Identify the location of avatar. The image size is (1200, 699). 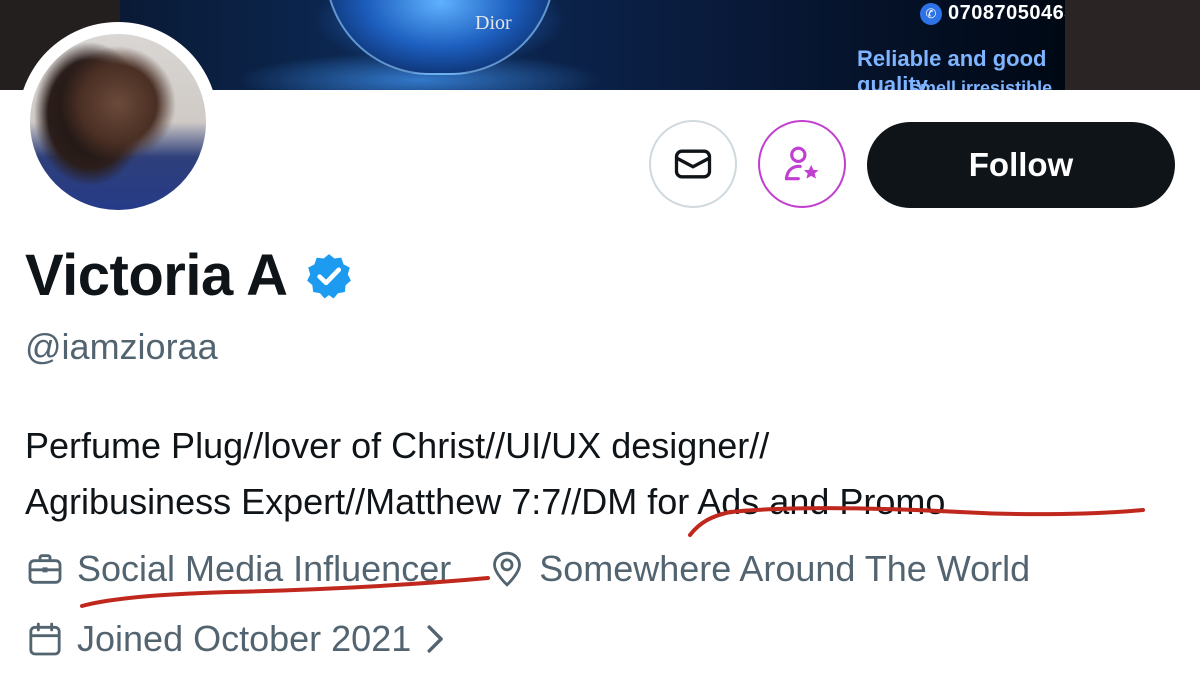
(118, 122).